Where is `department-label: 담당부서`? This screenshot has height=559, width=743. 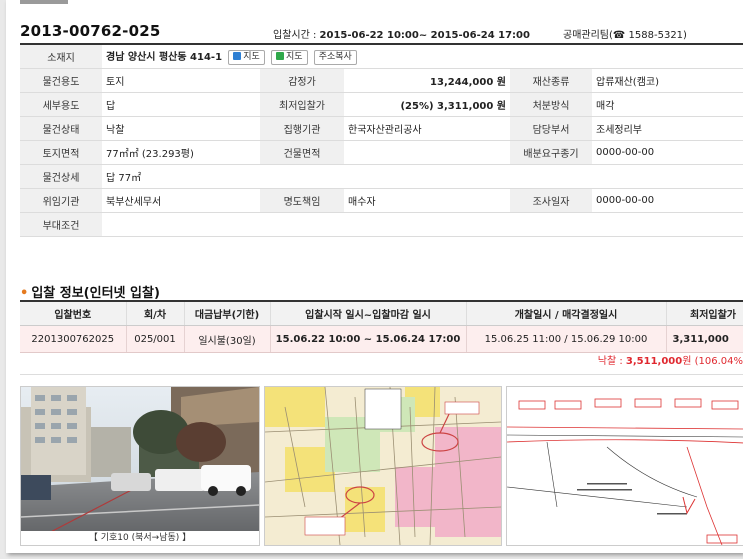
department-label: 담당부서 is located at coordinates (551, 128).